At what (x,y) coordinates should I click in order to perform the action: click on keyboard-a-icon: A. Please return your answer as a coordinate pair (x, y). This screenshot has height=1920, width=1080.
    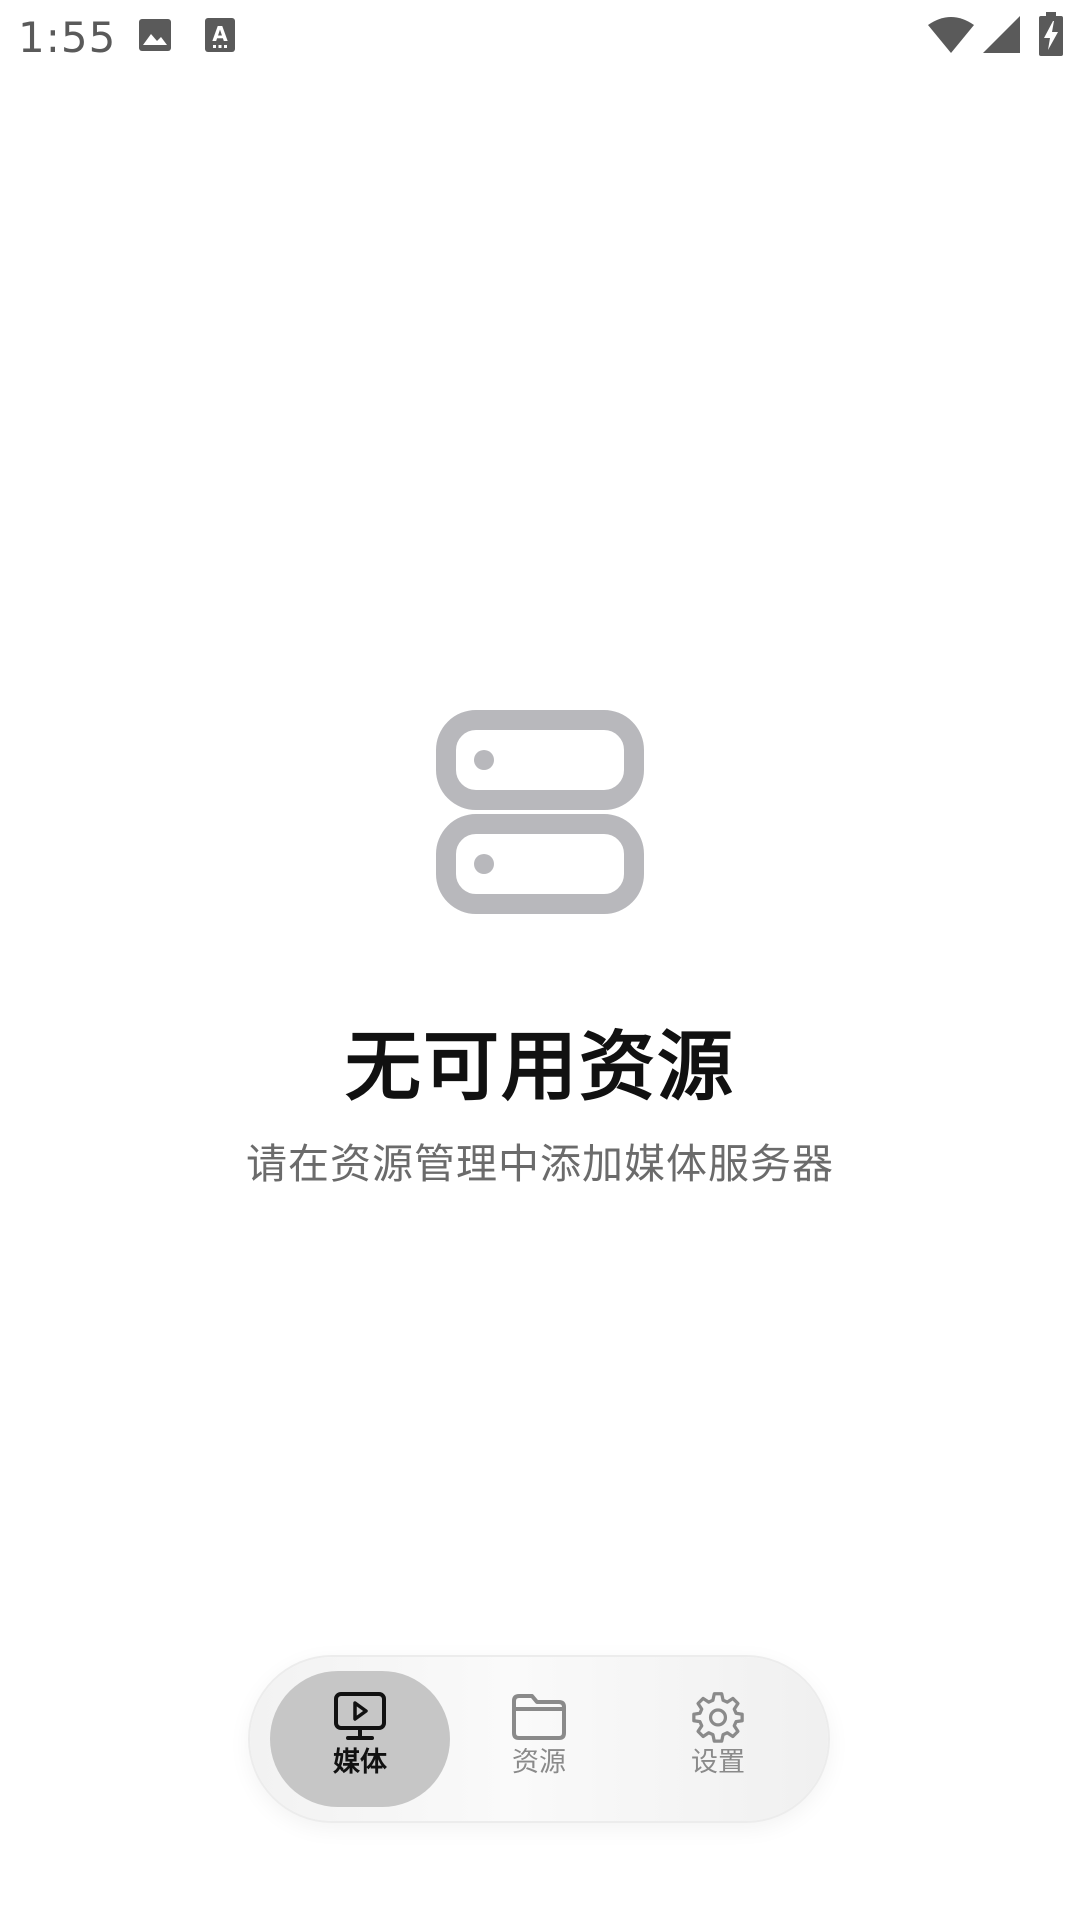
    Looking at the image, I should click on (220, 35).